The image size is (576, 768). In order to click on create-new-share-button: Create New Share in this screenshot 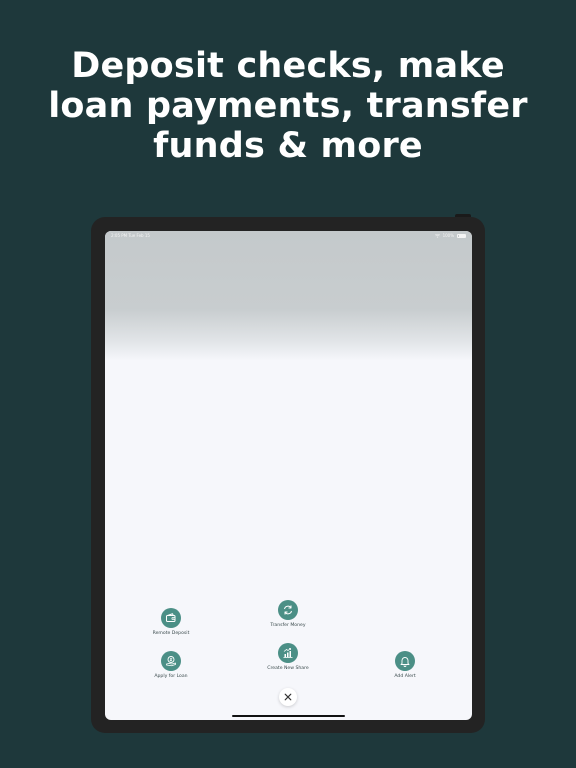, I will do `click(288, 657)`.